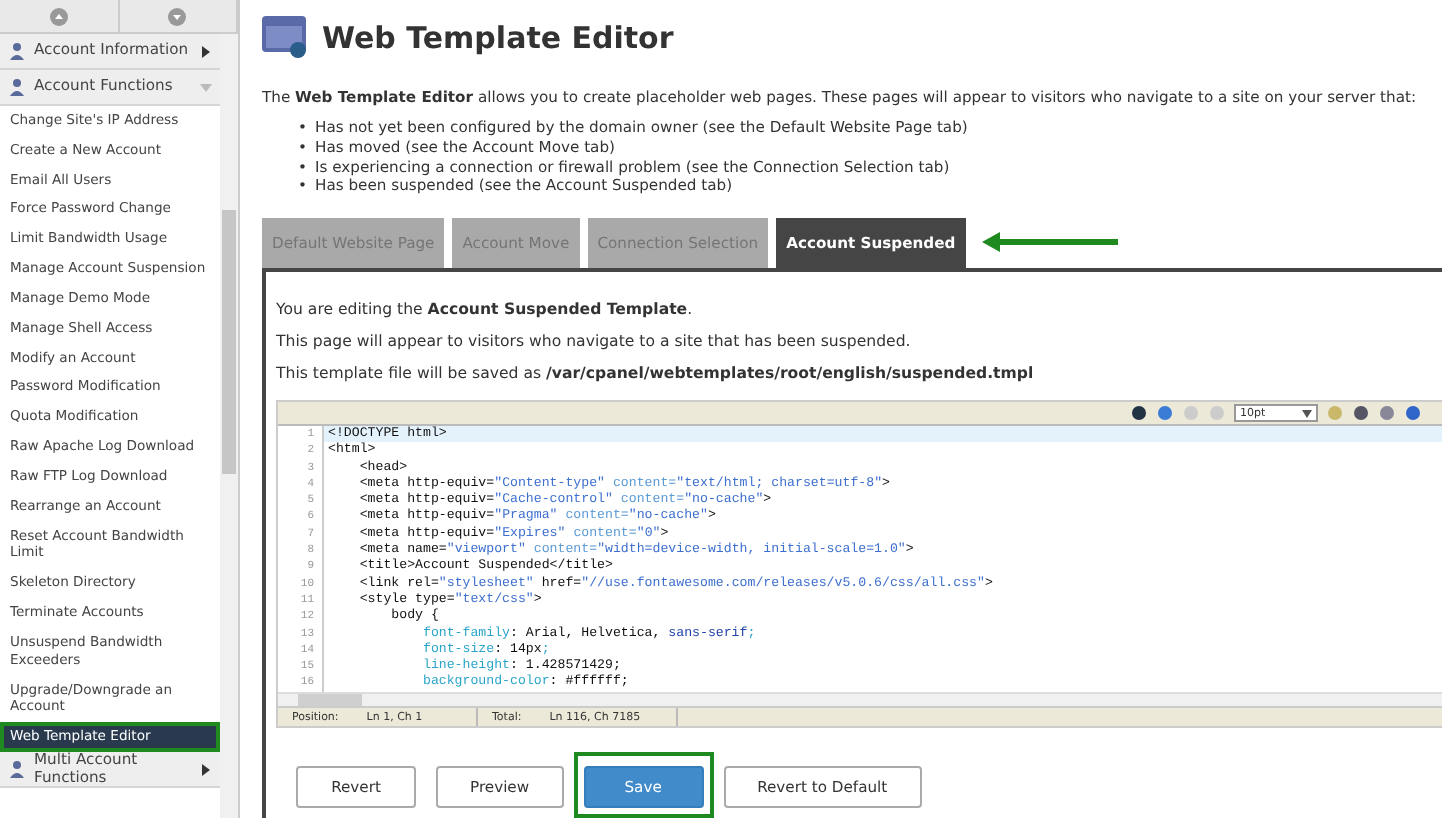 The image size is (1442, 818). I want to click on page-title: Web Template Editor, so click(498, 37).